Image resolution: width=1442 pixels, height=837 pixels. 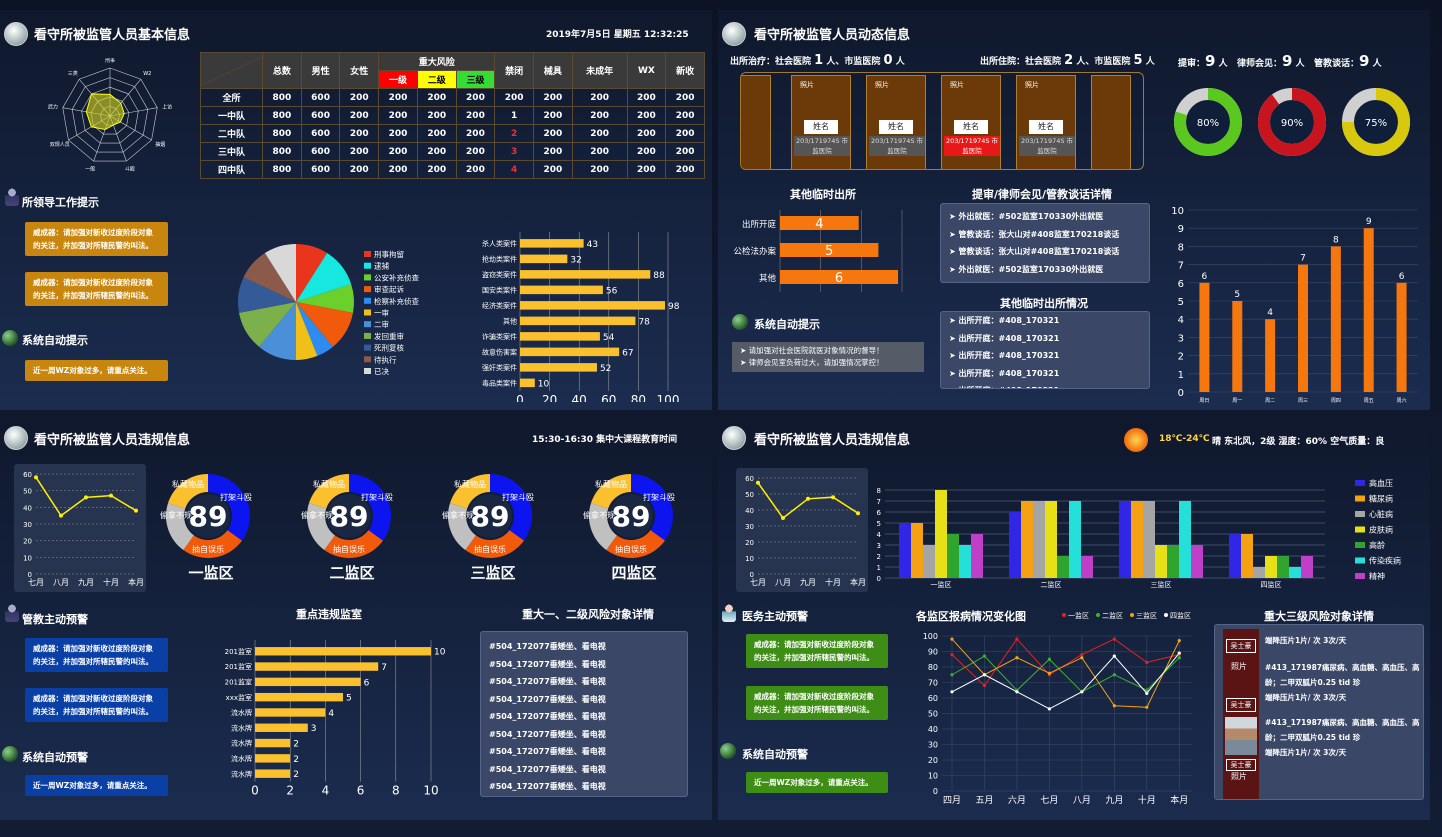 I want to click on donut-label: 私藏物品, so click(x=188, y=484).